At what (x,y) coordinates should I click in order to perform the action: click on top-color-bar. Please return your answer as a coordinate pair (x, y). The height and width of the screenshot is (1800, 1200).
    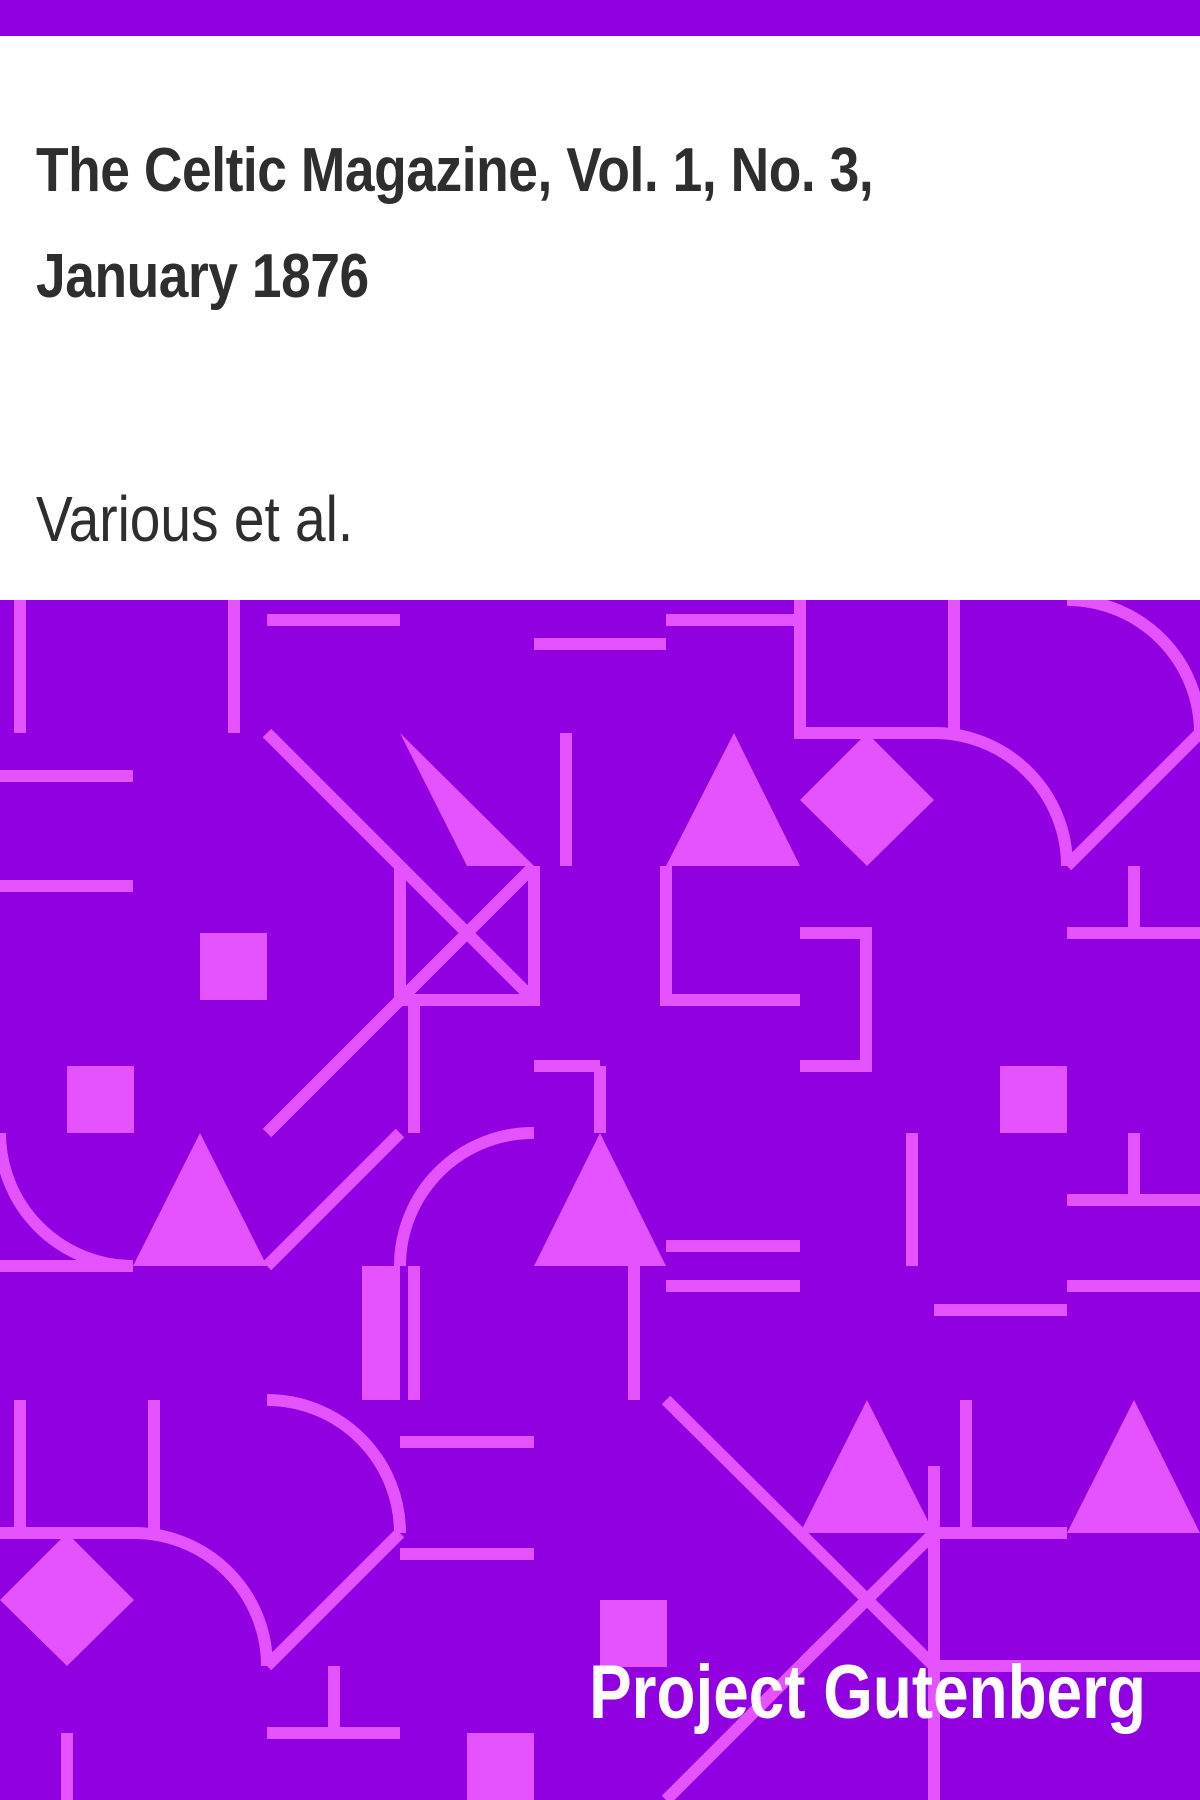
    Looking at the image, I should click on (600, 18).